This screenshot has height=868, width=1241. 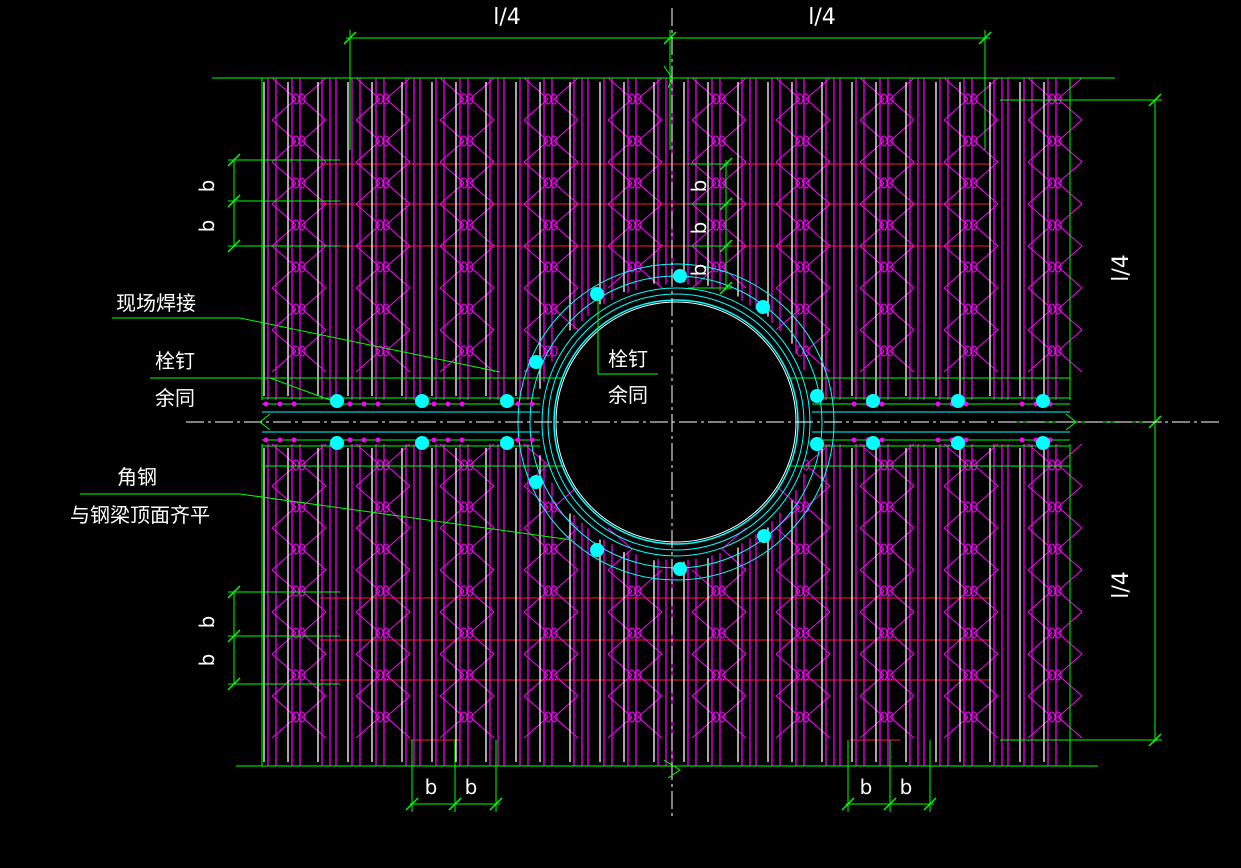 What do you see at coordinates (137, 477) in the screenshot?
I see `note-angle-steel-1: 角钢` at bounding box center [137, 477].